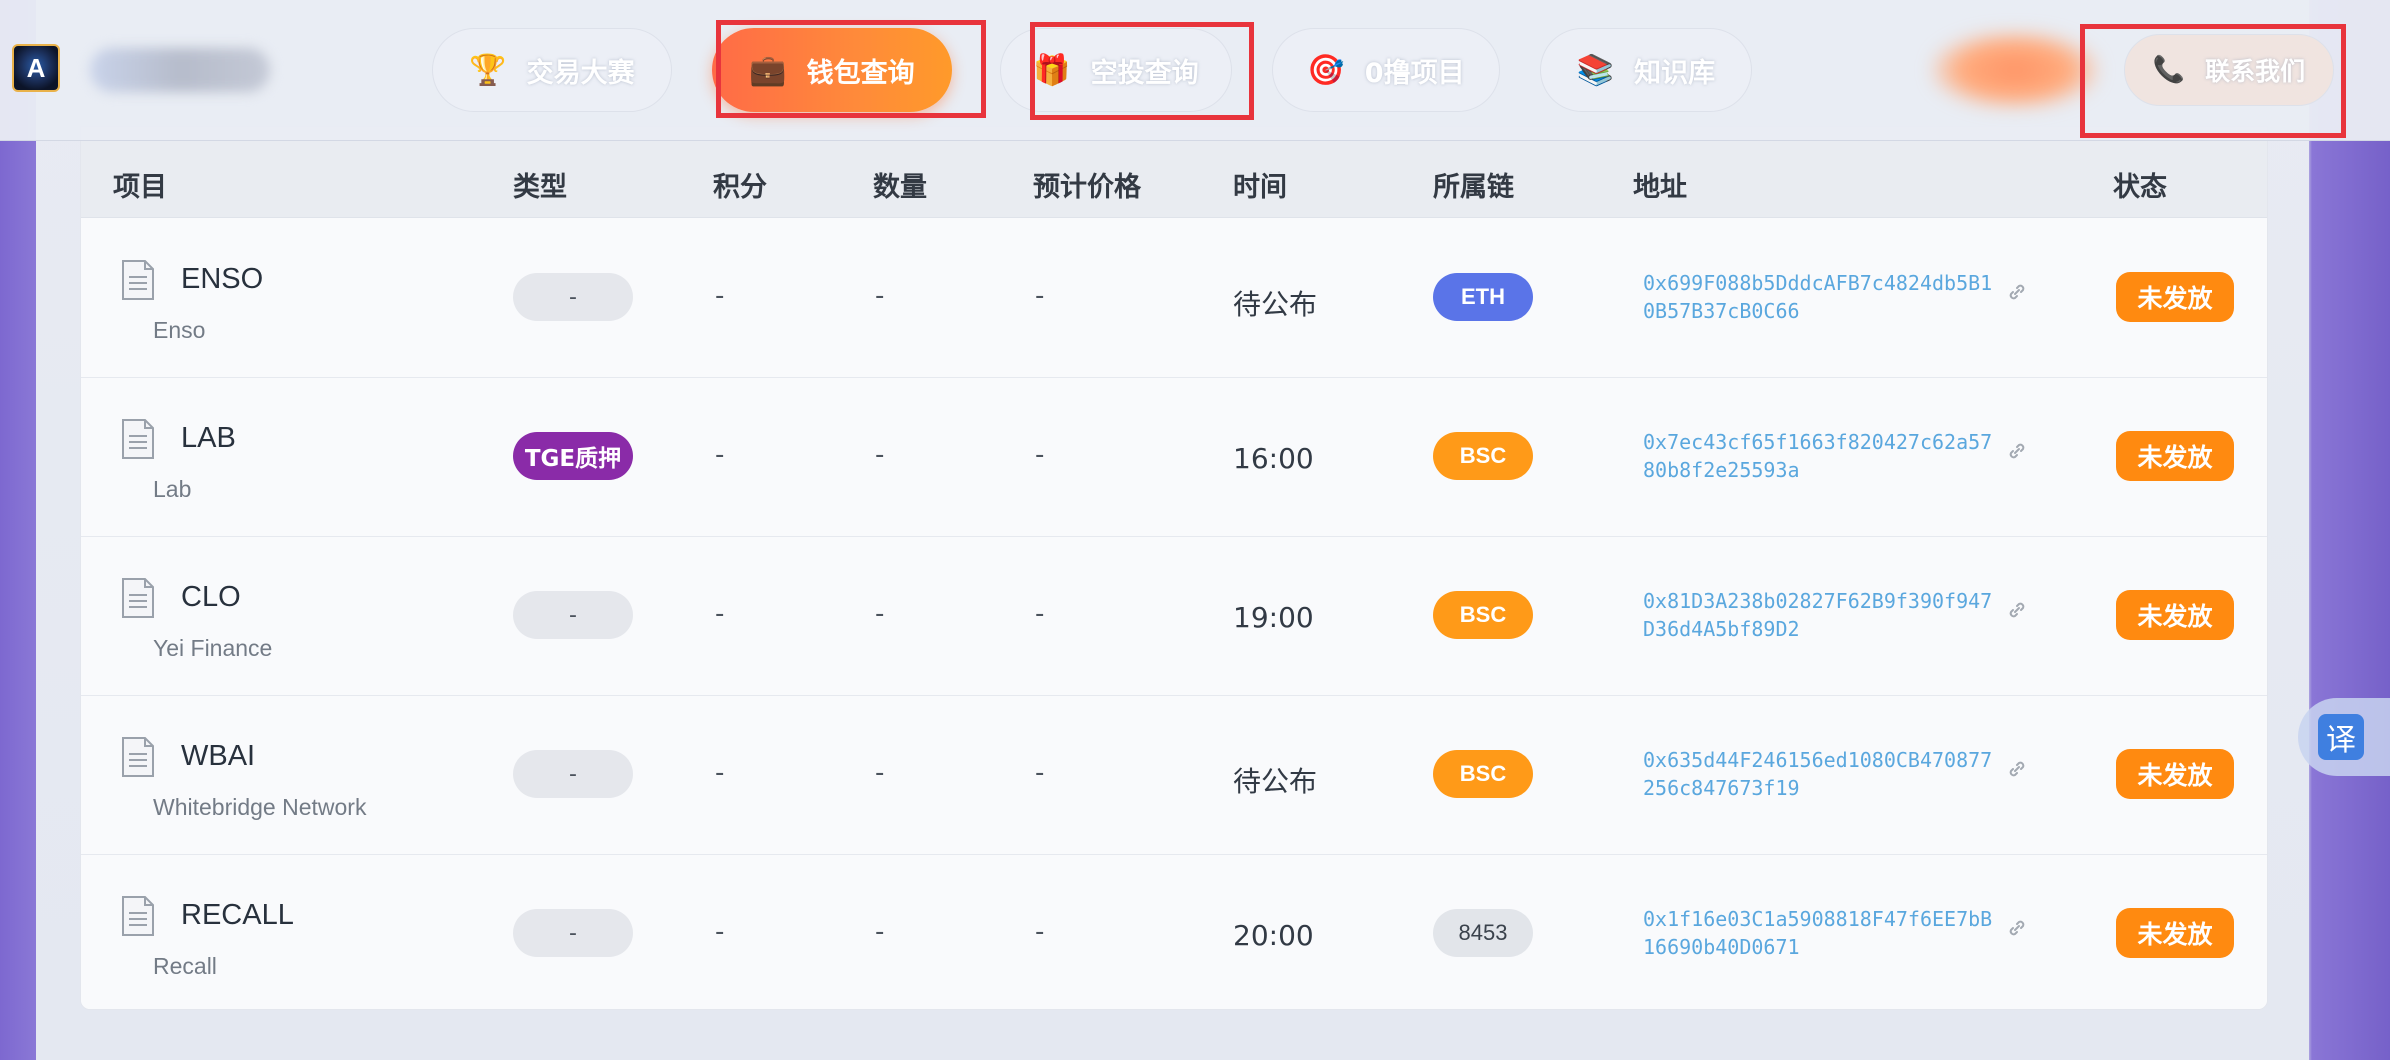 Image resolution: width=2390 pixels, height=1060 pixels. I want to click on nav-zero-cost-projects: 🎯 0撸项目, so click(1386, 70).